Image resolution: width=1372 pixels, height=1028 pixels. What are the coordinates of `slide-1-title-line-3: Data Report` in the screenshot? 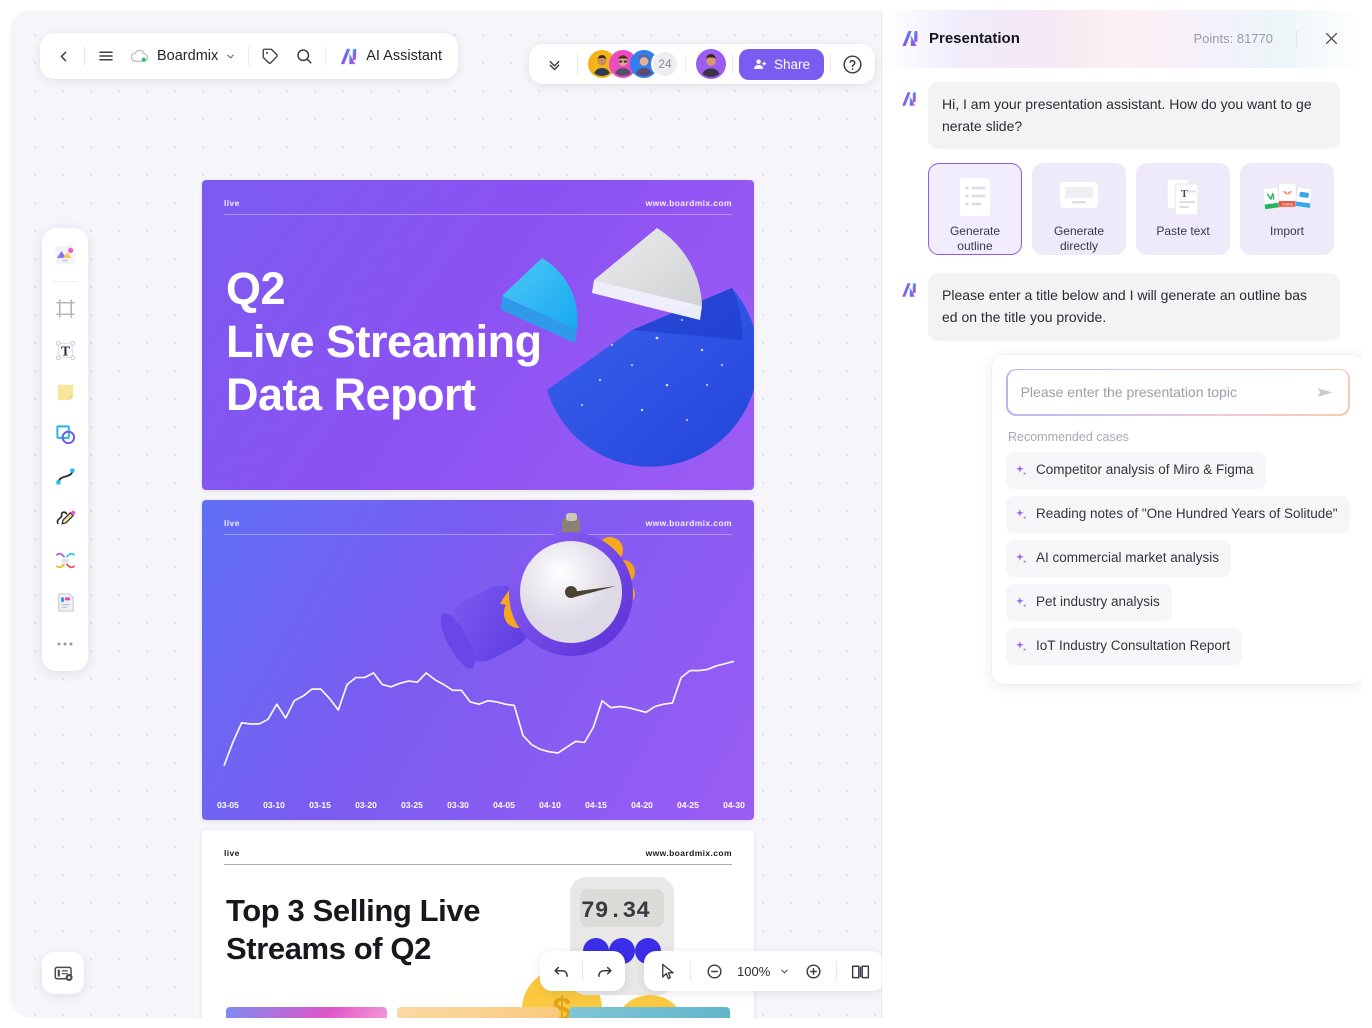 It's located at (351, 395).